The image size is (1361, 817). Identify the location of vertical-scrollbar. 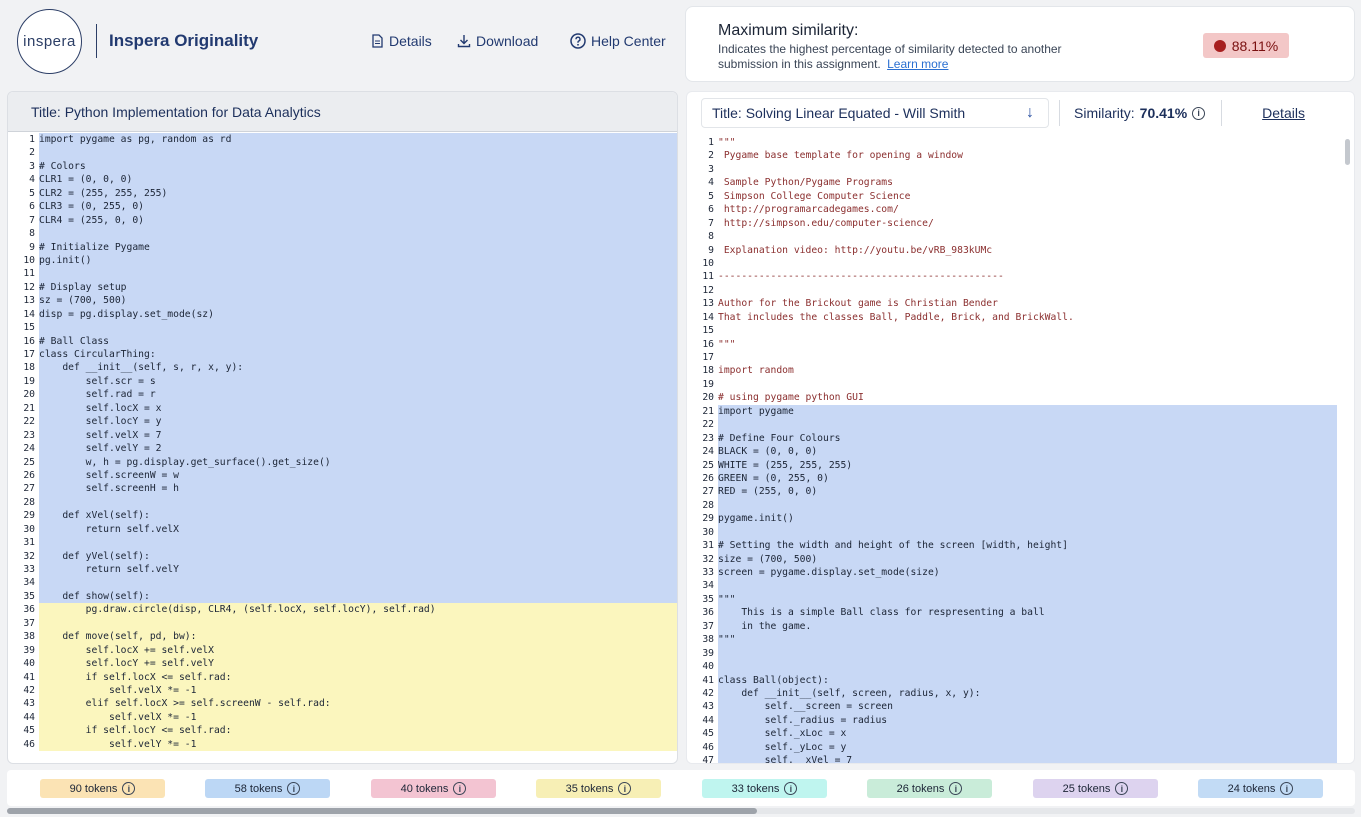
(1347, 152).